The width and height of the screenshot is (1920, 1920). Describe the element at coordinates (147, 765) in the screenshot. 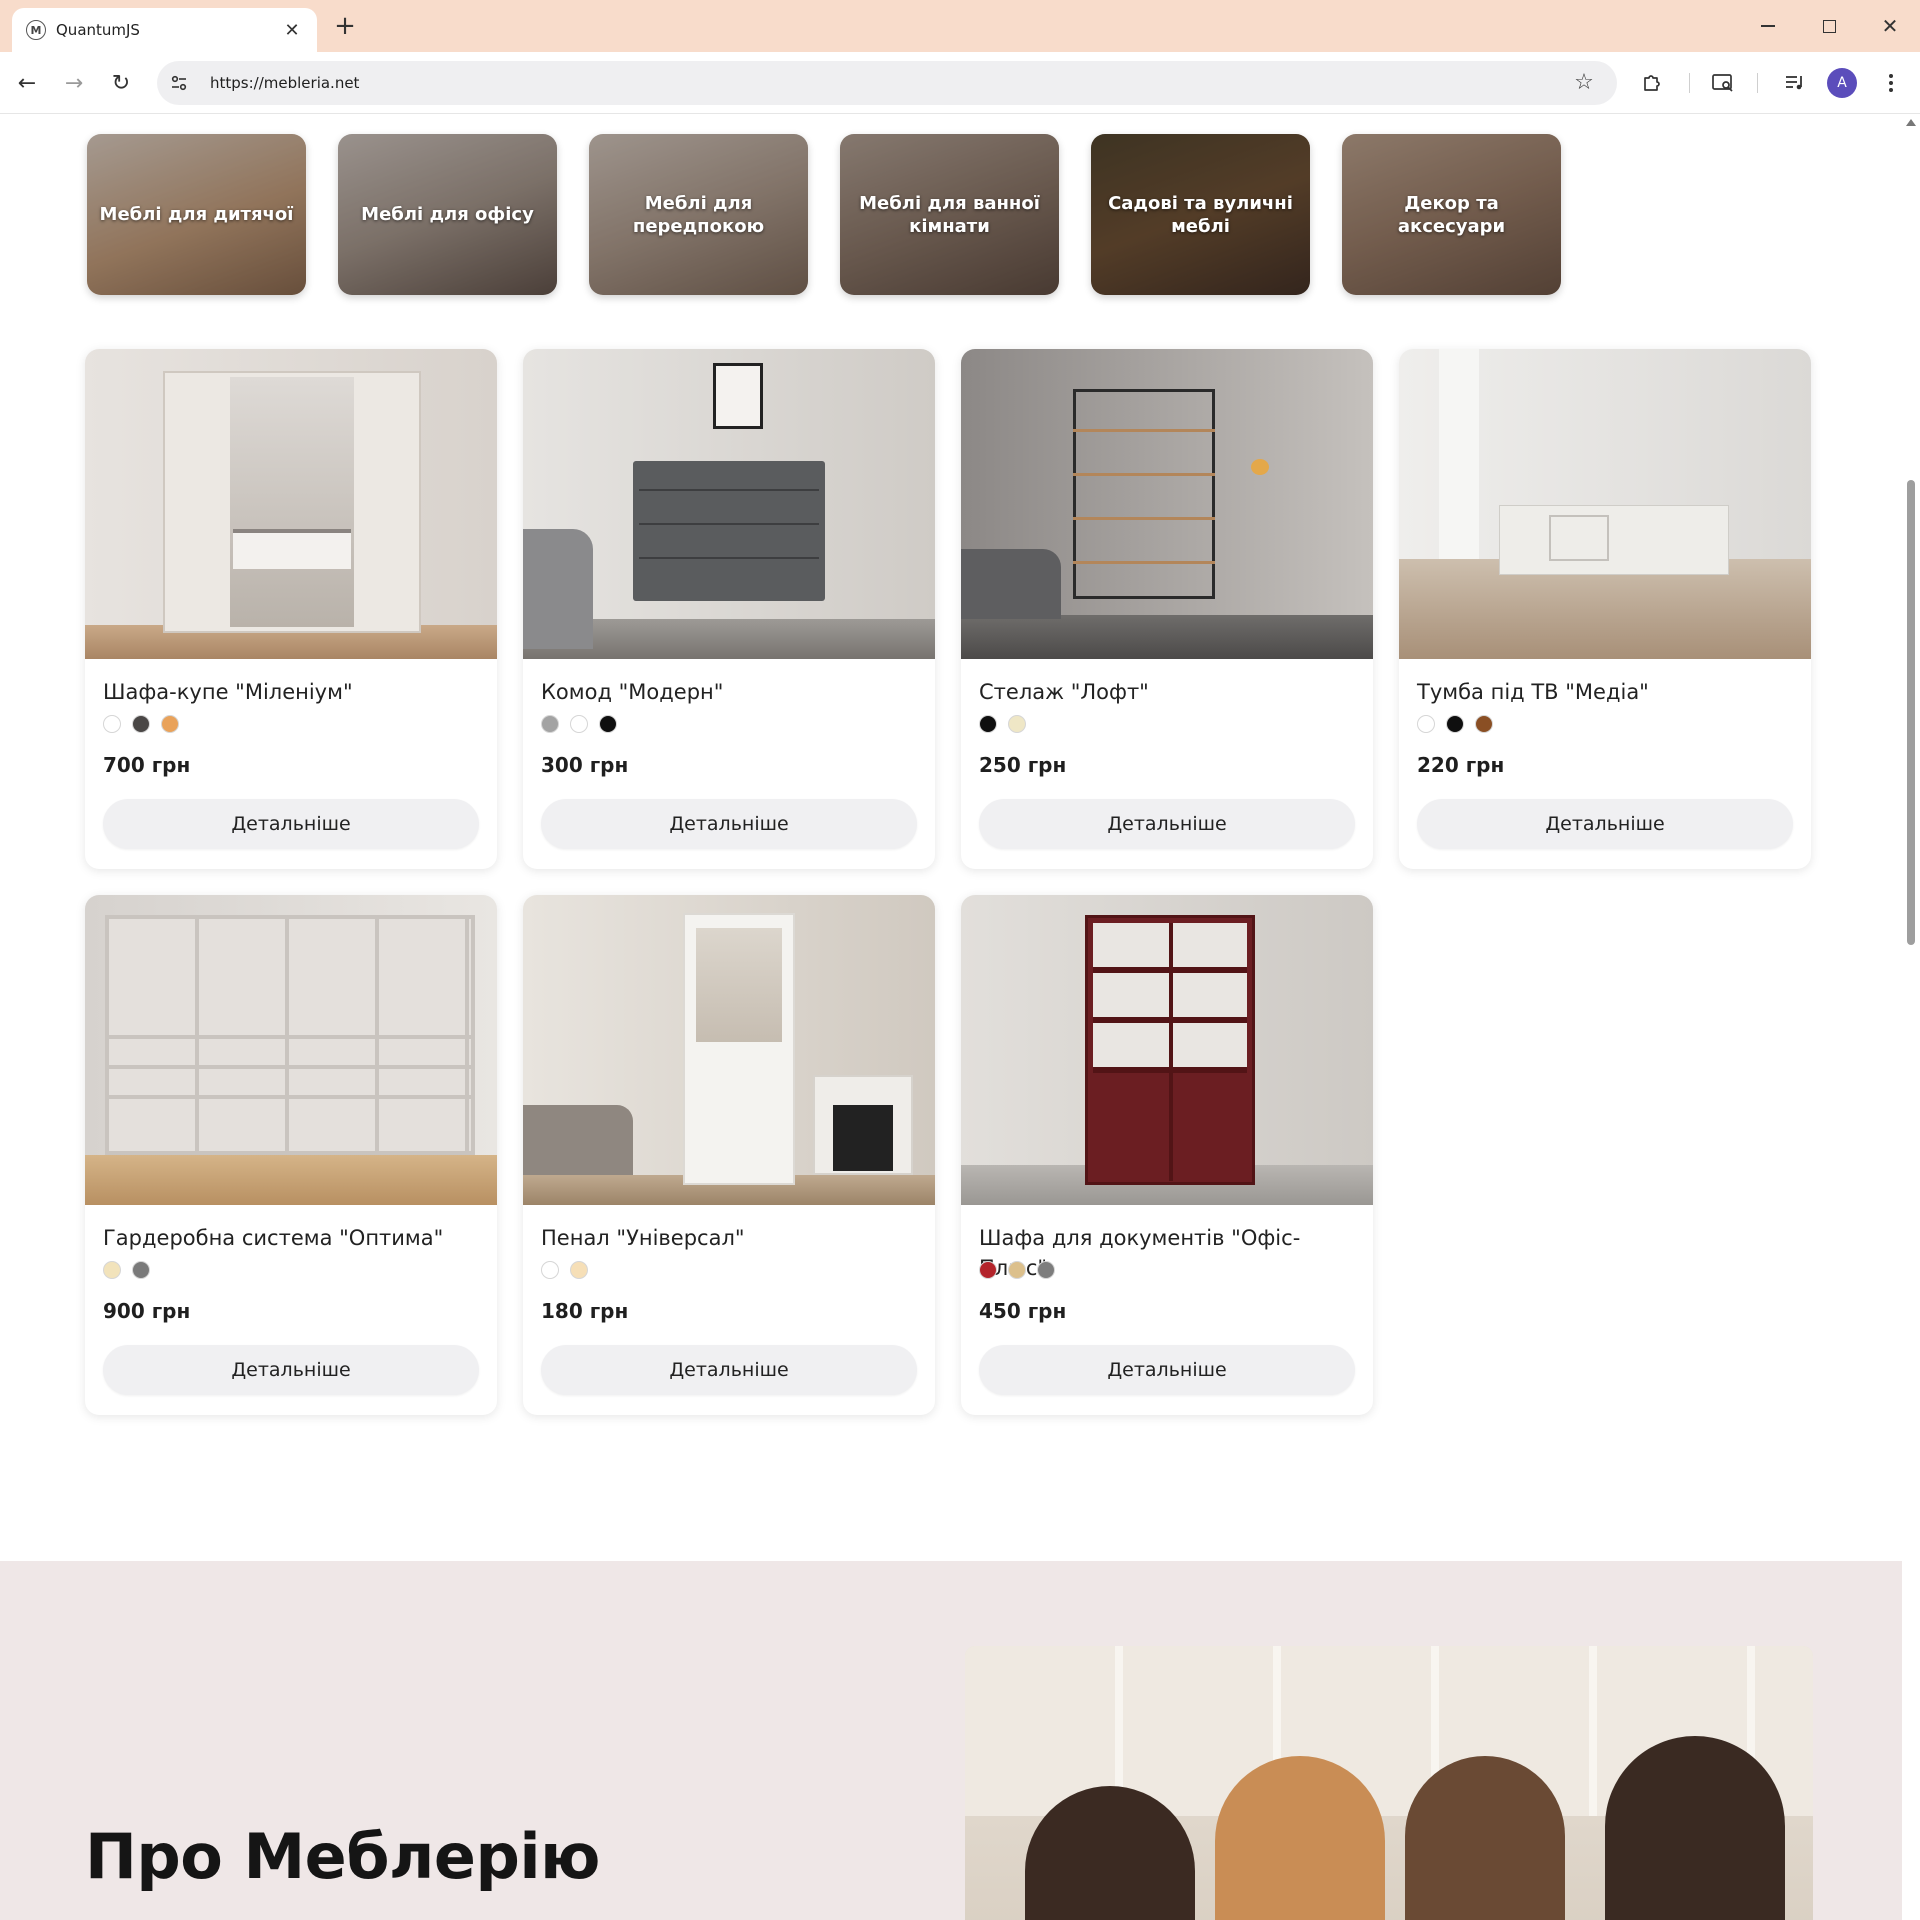

I see `product-price: 700 грн` at that location.